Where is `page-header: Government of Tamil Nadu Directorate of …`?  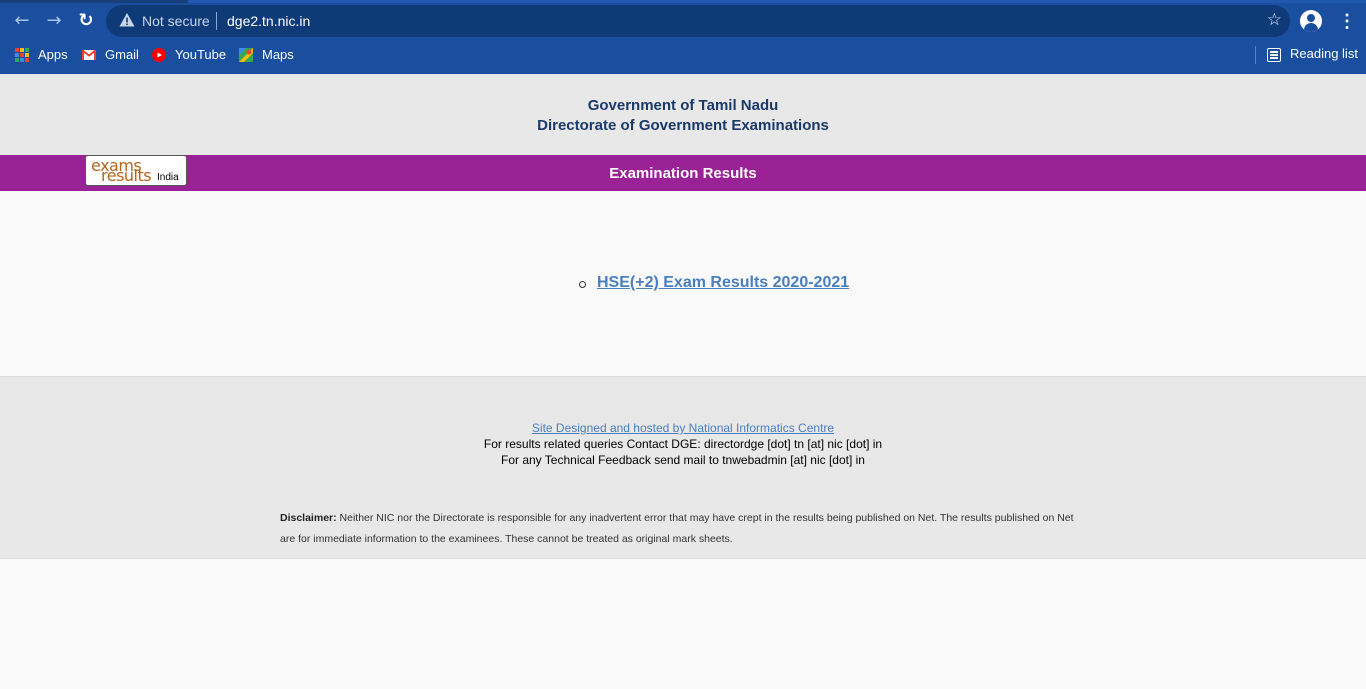 page-header: Government of Tamil Nadu Directorate of … is located at coordinates (683, 114).